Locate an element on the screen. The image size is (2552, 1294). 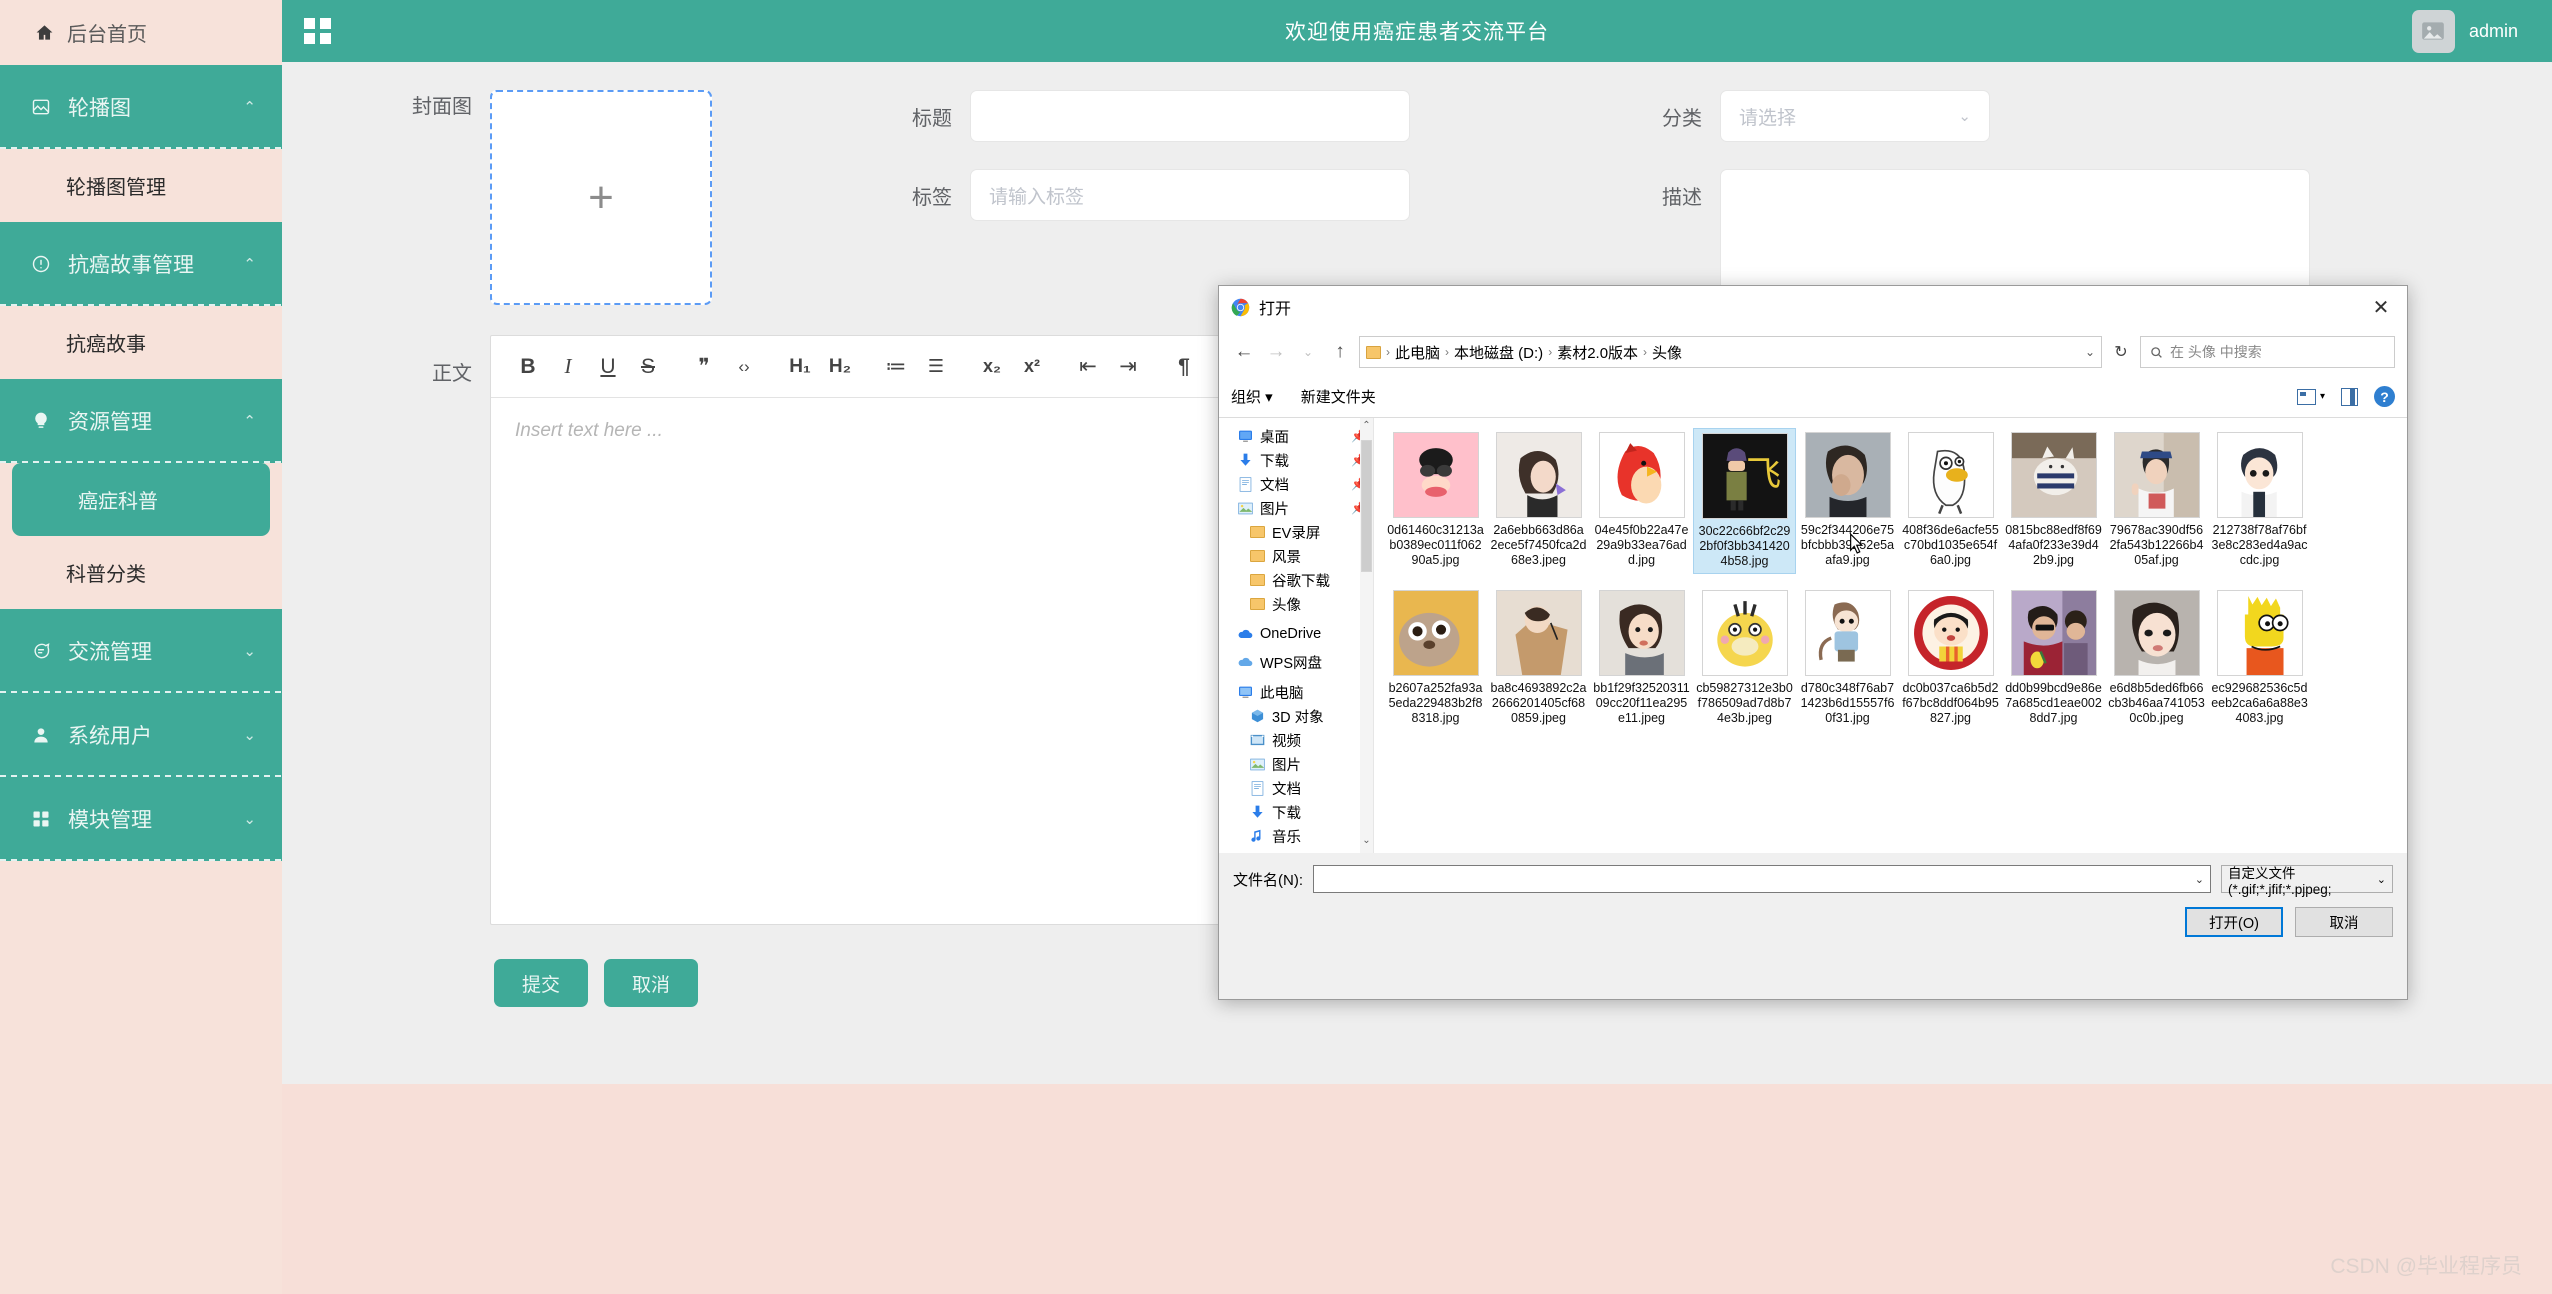
nav-item-wps-cloud: WPS网盘 is located at coordinates (1296, 662).